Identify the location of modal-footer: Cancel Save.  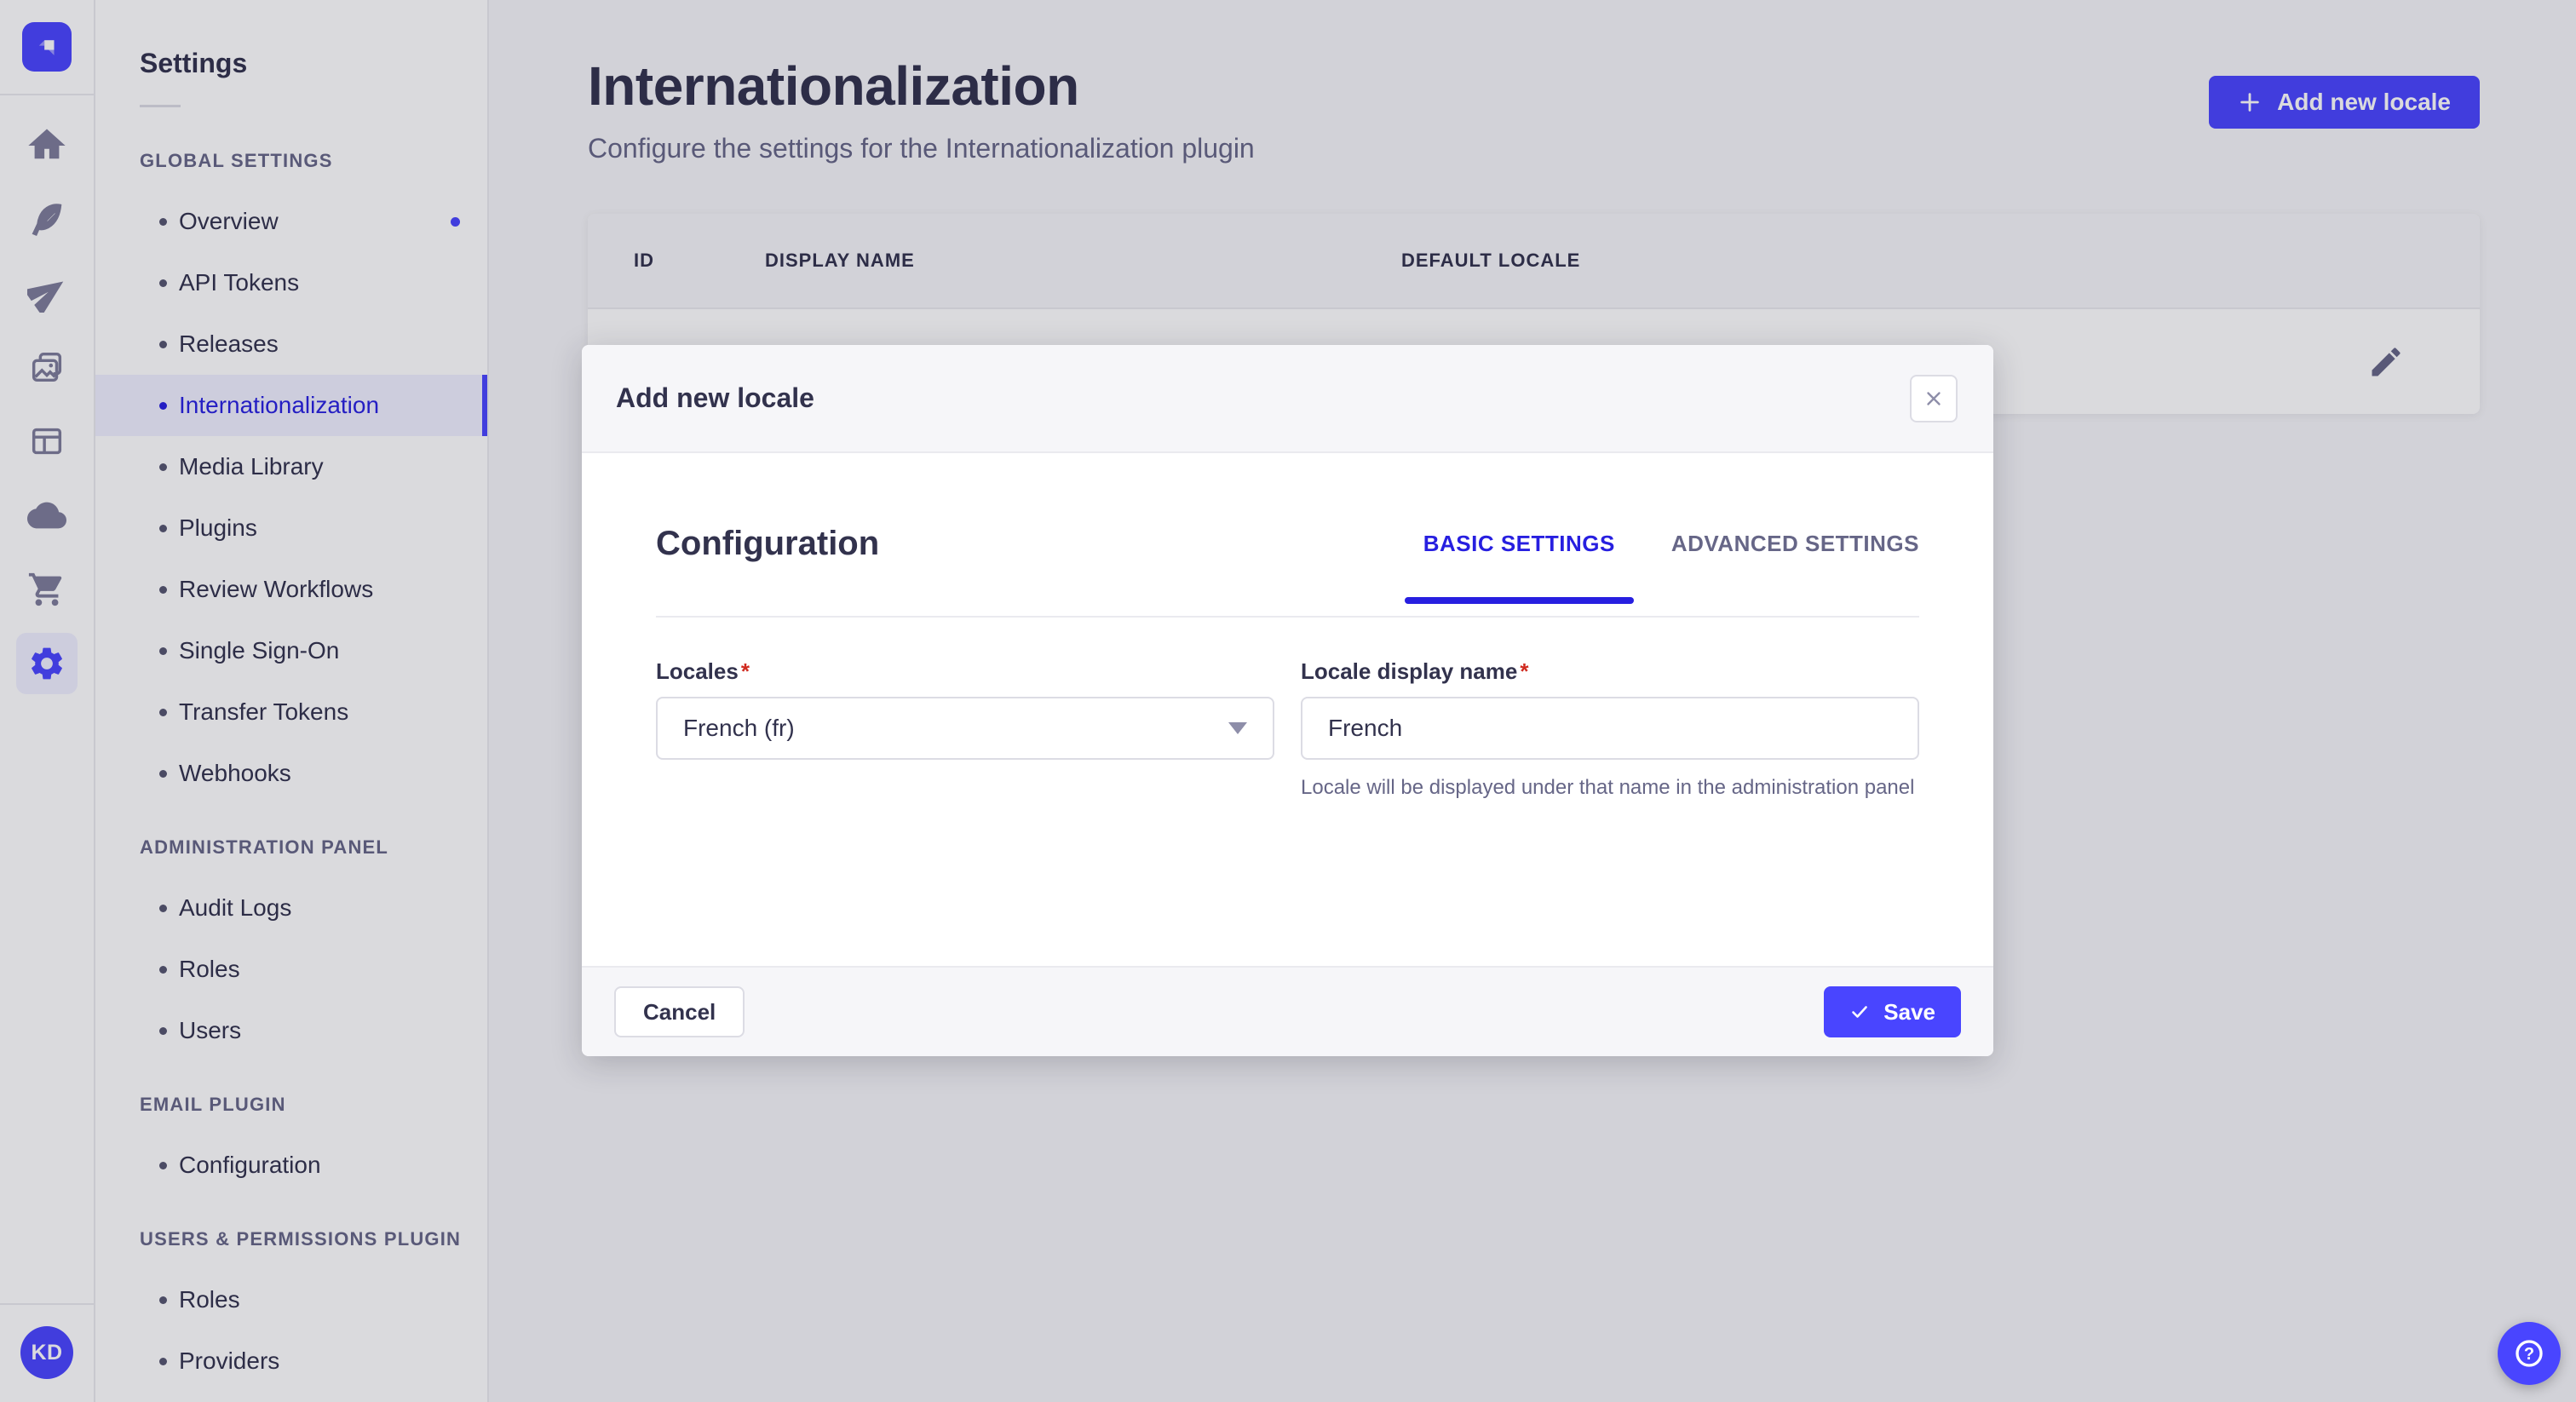
(1287, 1011).